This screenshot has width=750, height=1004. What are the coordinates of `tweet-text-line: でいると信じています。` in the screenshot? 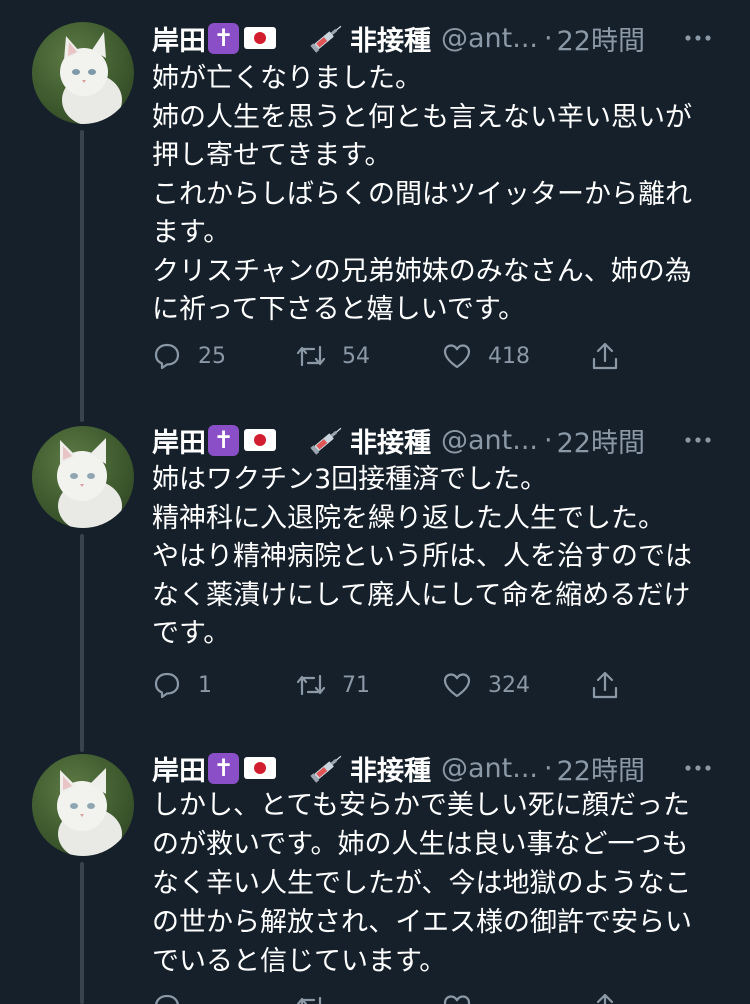 It's located at (299, 961).